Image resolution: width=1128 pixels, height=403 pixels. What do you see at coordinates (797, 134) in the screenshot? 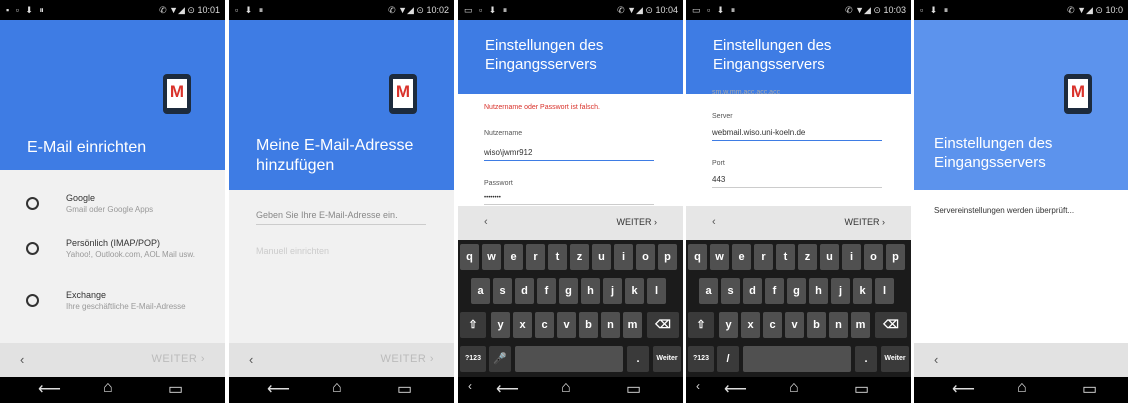
I see `server-field: webmail.wiso.uni-koeln.de` at bounding box center [797, 134].